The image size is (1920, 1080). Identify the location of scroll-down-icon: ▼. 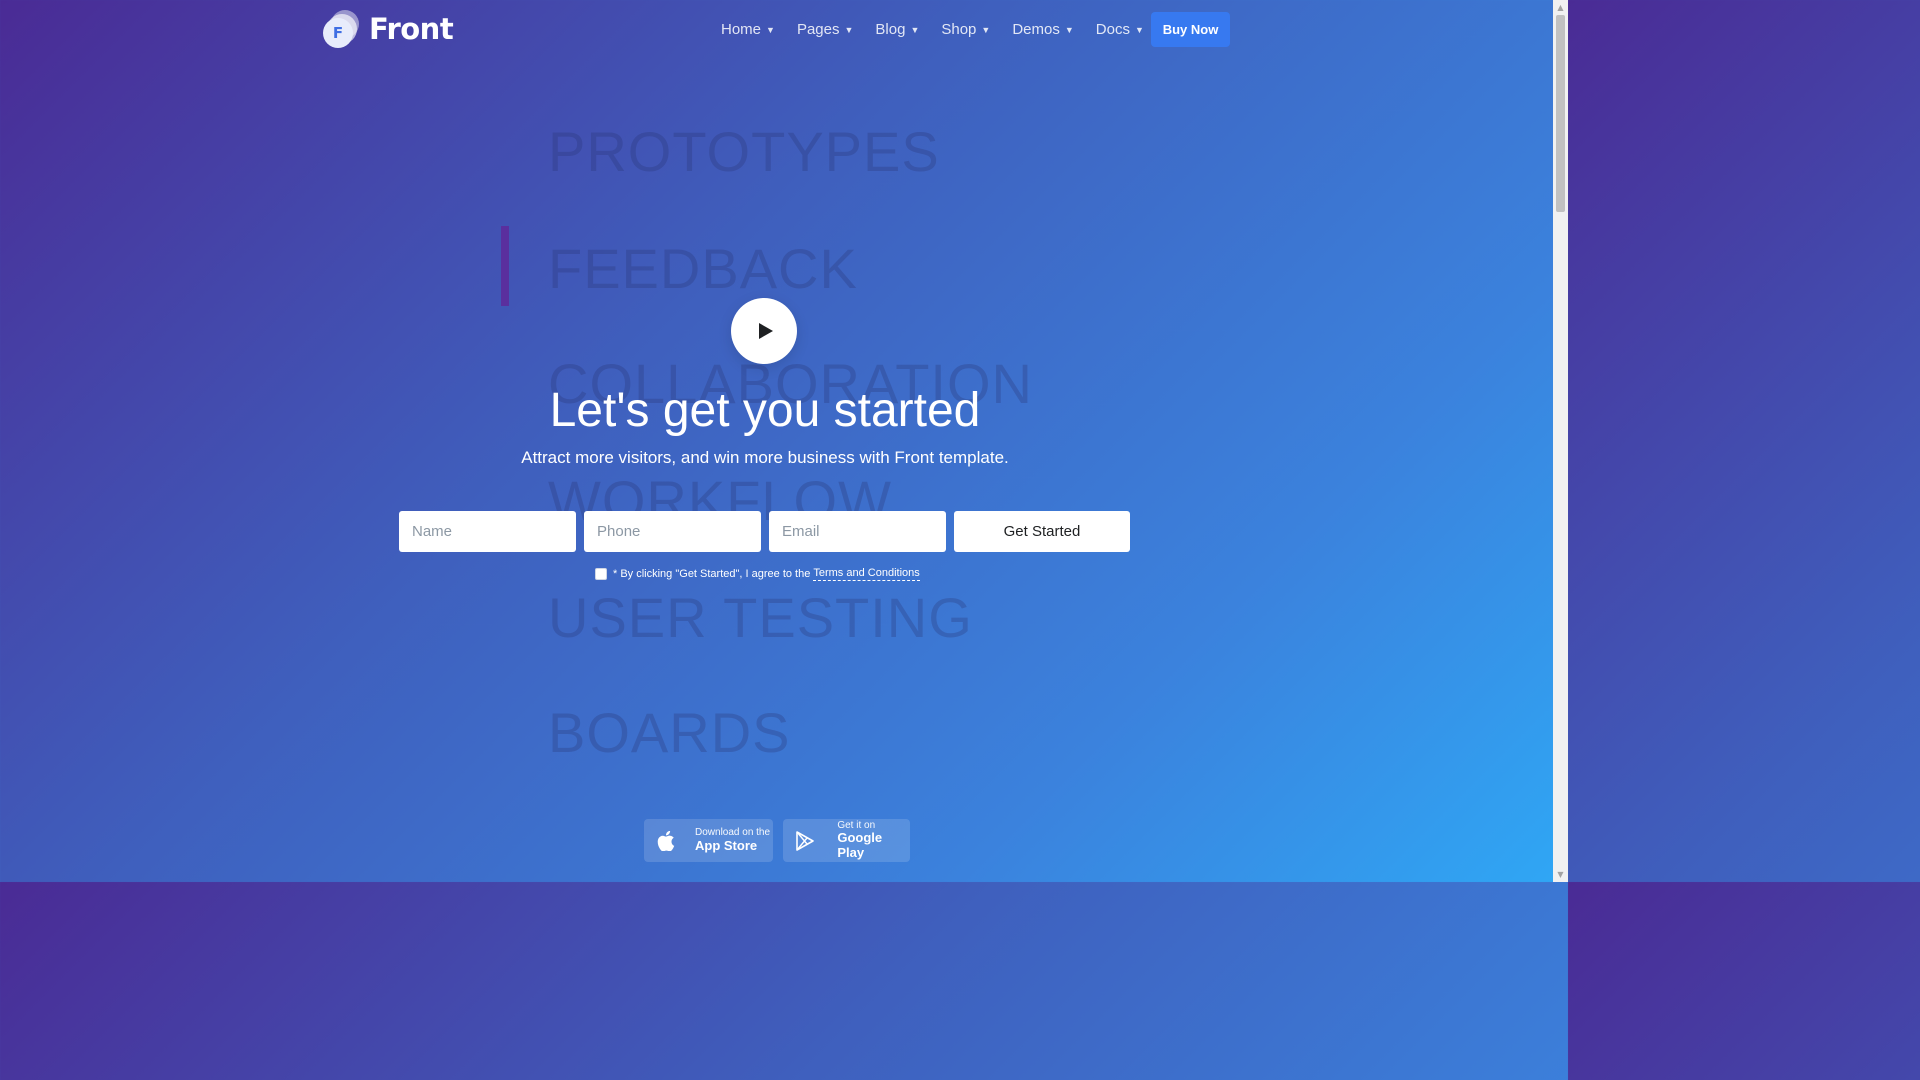
(1560, 874).